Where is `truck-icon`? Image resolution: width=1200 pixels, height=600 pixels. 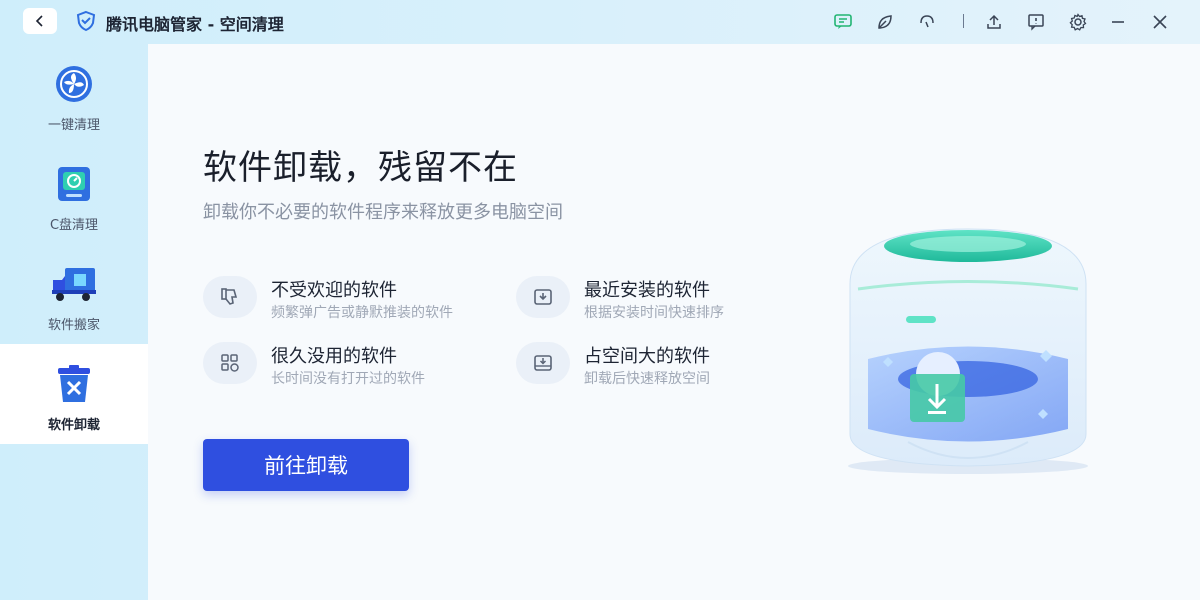 truck-icon is located at coordinates (74, 284).